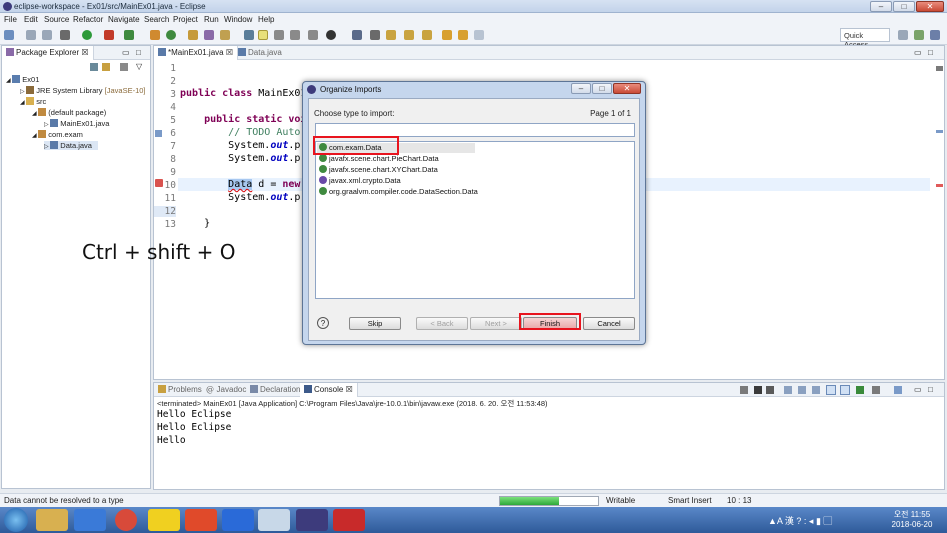 The height and width of the screenshot is (533, 947). I want to click on tab-declaration: Declaration, so click(275, 390).